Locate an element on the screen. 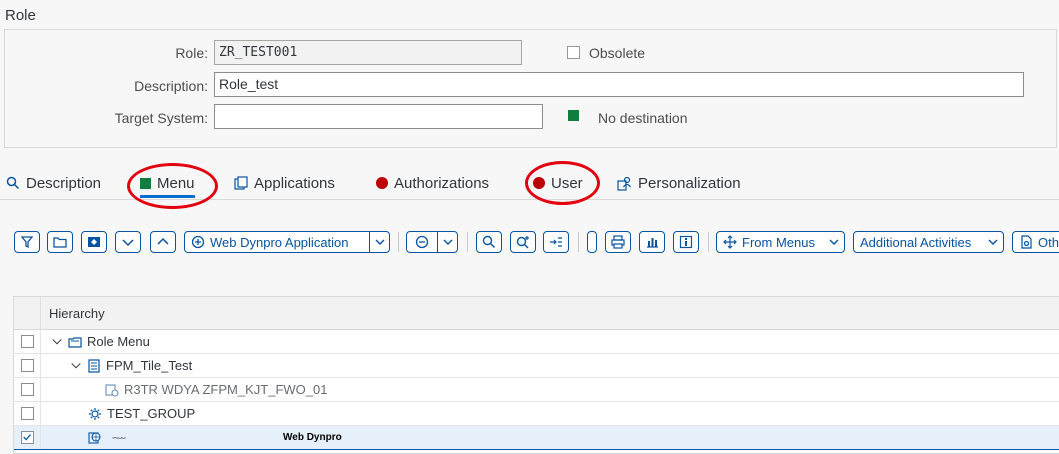 The width and height of the screenshot is (1059, 454). folder-button is located at coordinates (60, 242).